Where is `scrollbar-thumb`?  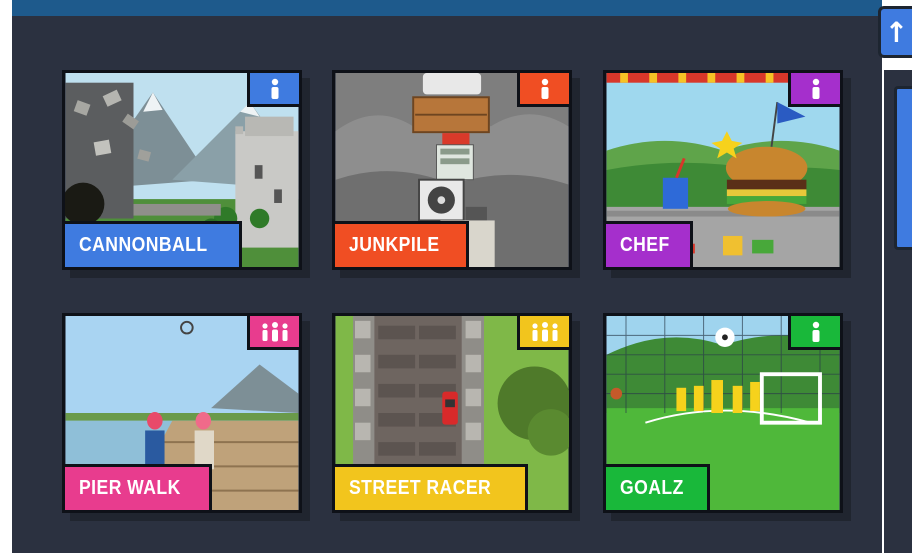 scrollbar-thumb is located at coordinates (903, 168).